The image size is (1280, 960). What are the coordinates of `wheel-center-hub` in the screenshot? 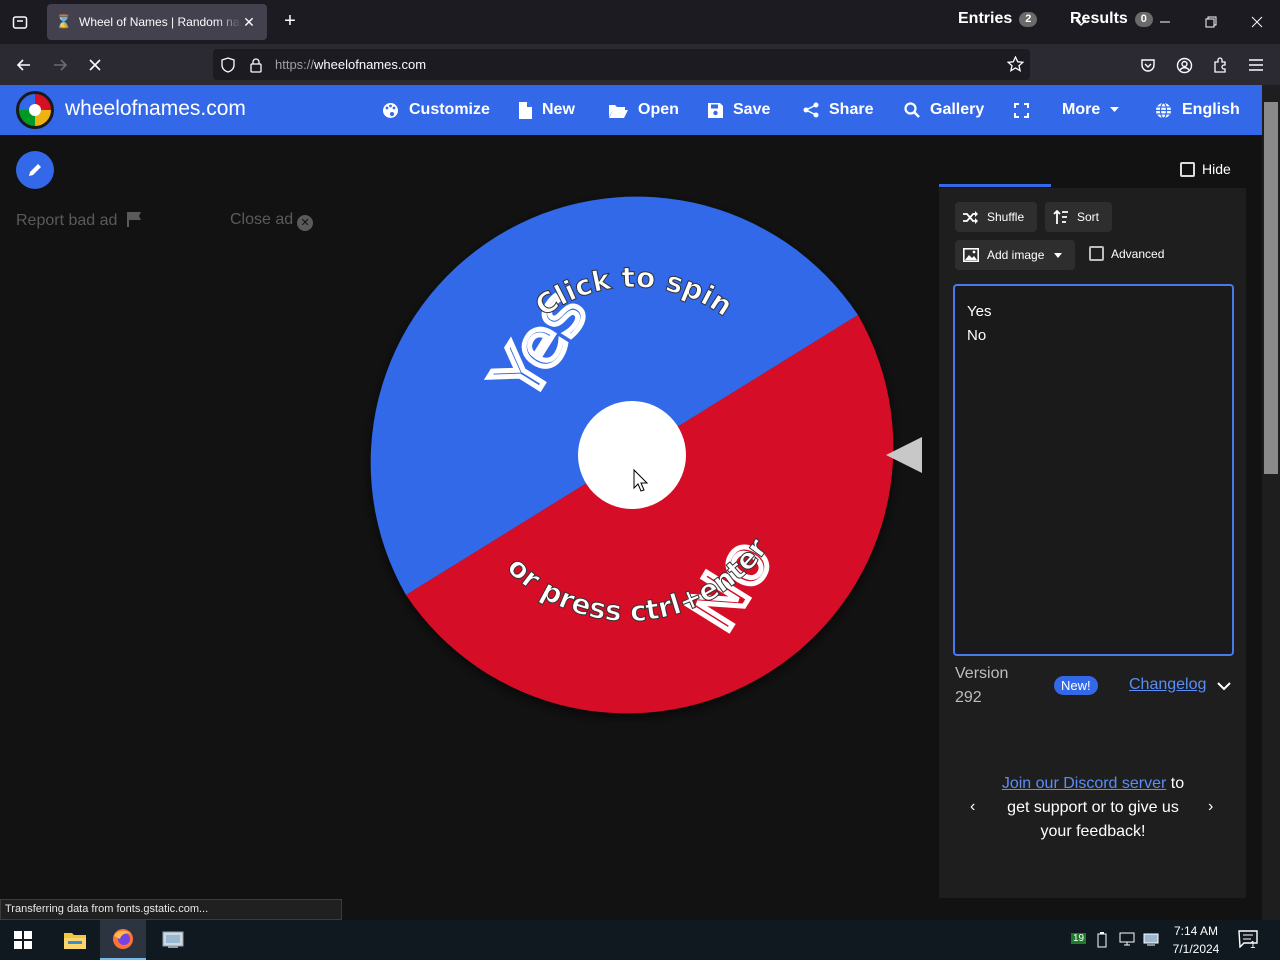 It's located at (632, 455).